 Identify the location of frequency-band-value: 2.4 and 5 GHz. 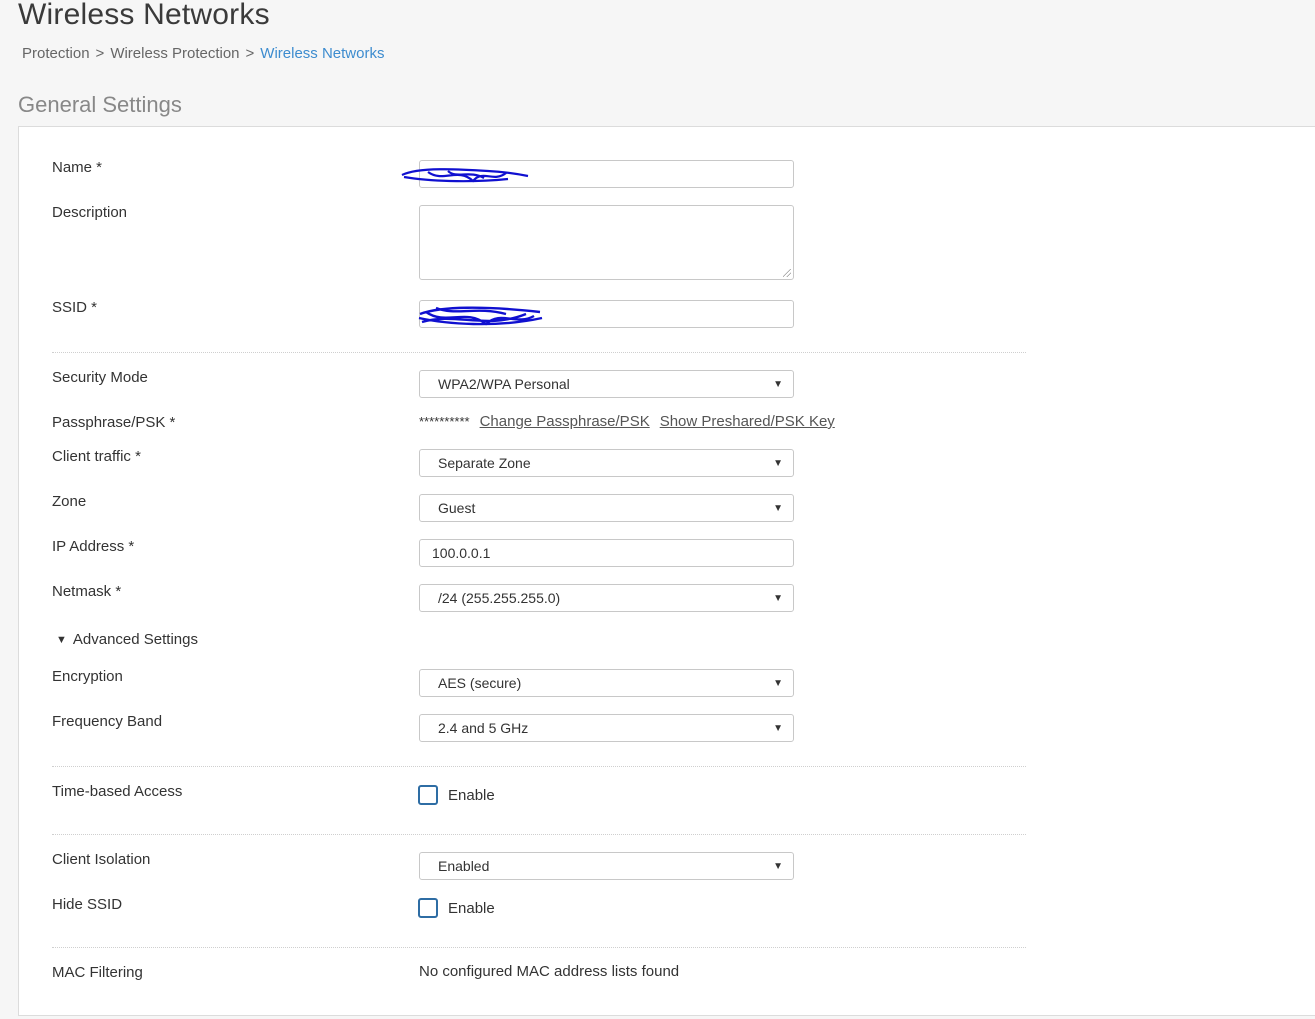
(483, 728).